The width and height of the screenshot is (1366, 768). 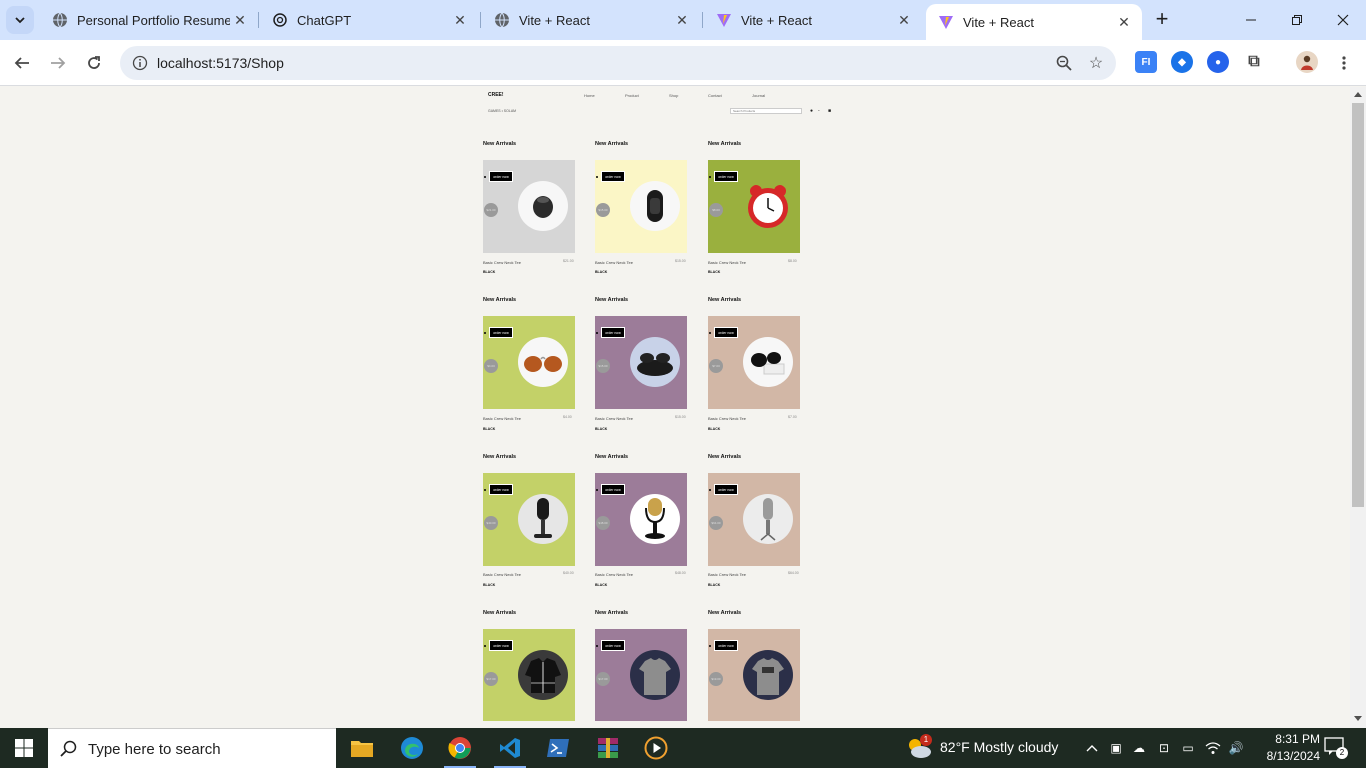 What do you see at coordinates (24, 748) in the screenshot?
I see `start-button` at bounding box center [24, 748].